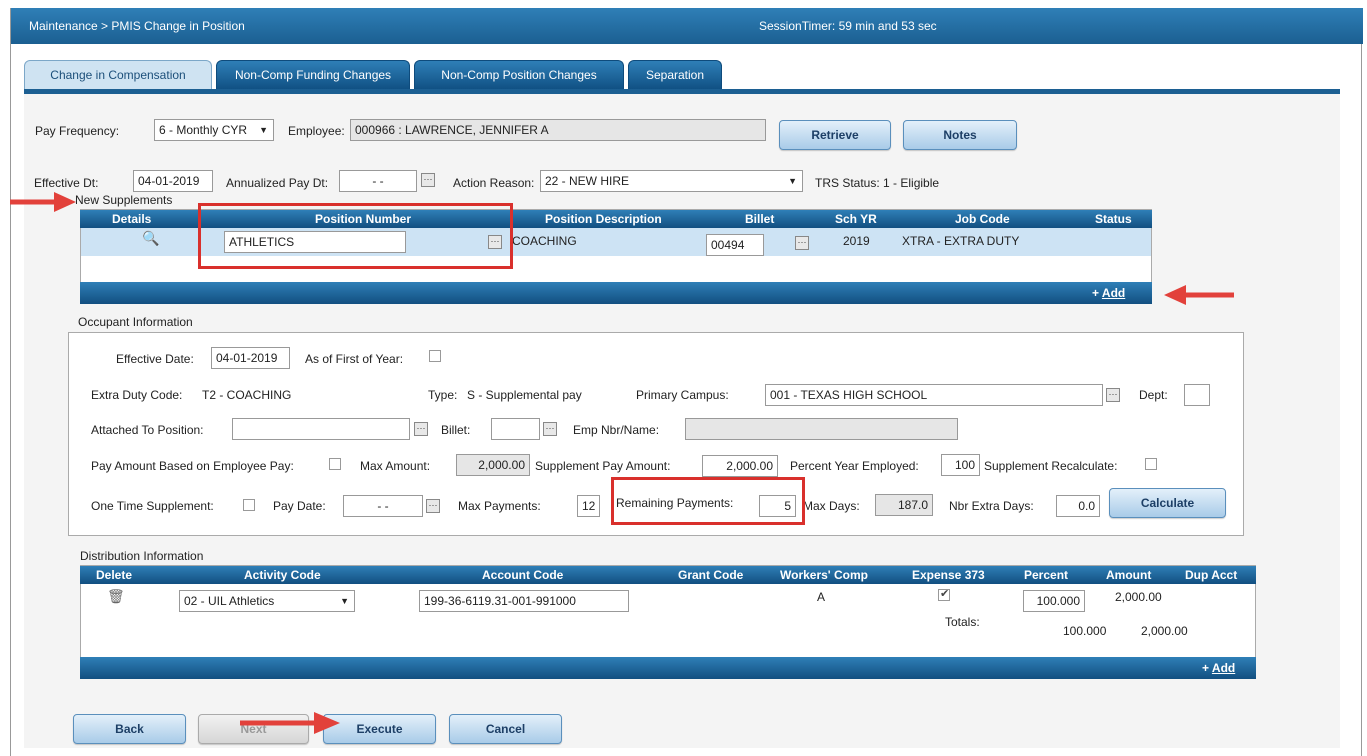 The height and width of the screenshot is (756, 1367). Describe the element at coordinates (321, 429) in the screenshot. I see `attached-to-position-field` at that location.